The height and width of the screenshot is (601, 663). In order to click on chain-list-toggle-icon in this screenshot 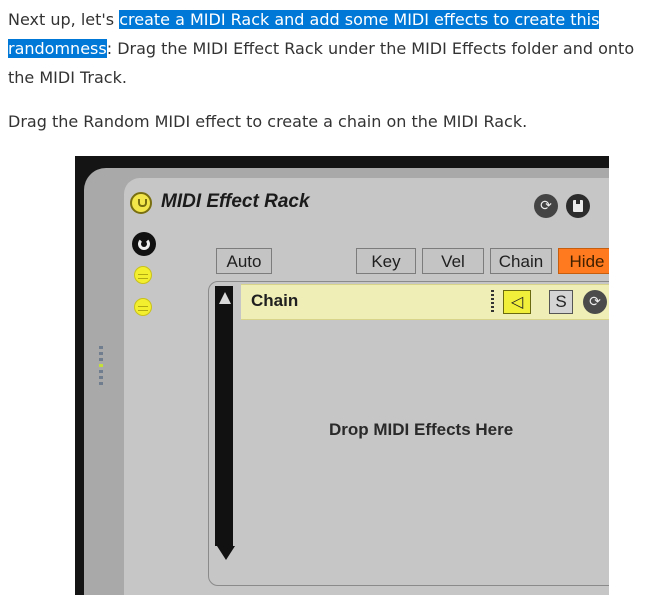, I will do `click(143, 275)`.